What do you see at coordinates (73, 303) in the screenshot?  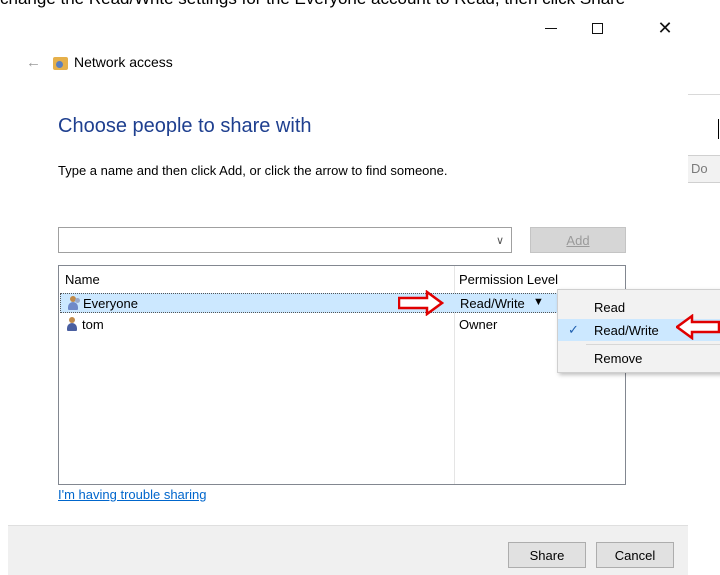 I see `group-icon` at bounding box center [73, 303].